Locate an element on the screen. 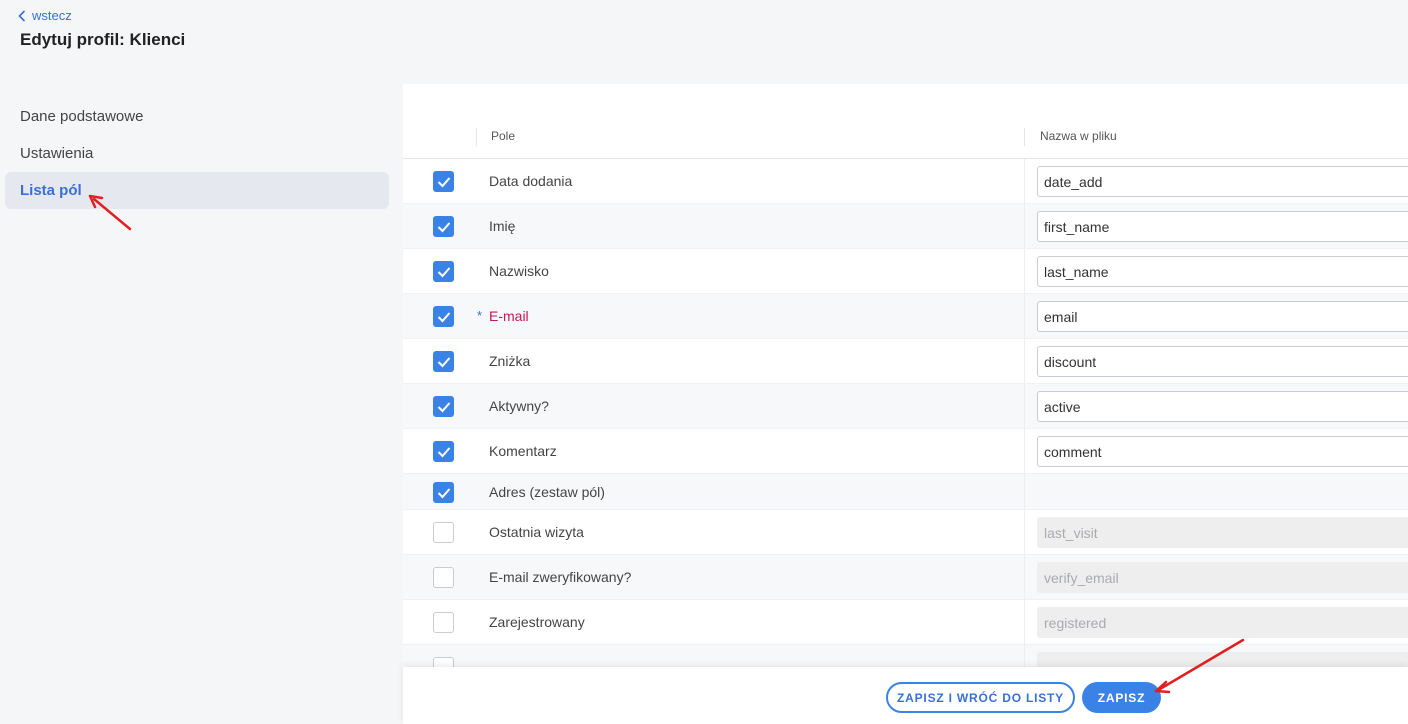 The height and width of the screenshot is (724, 1408). field-label: Imię is located at coordinates (502, 226).